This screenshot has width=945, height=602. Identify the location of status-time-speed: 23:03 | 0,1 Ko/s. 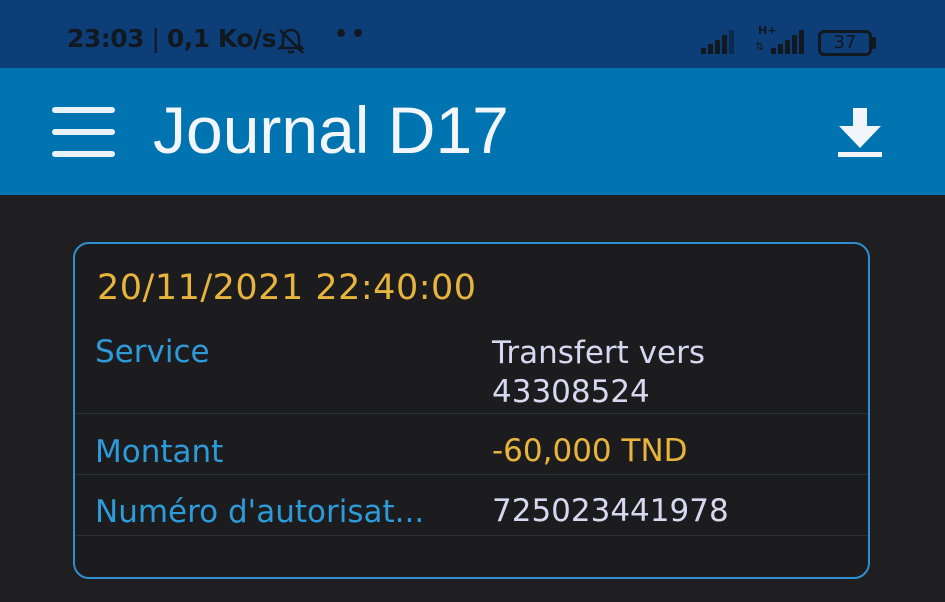
(172, 38).